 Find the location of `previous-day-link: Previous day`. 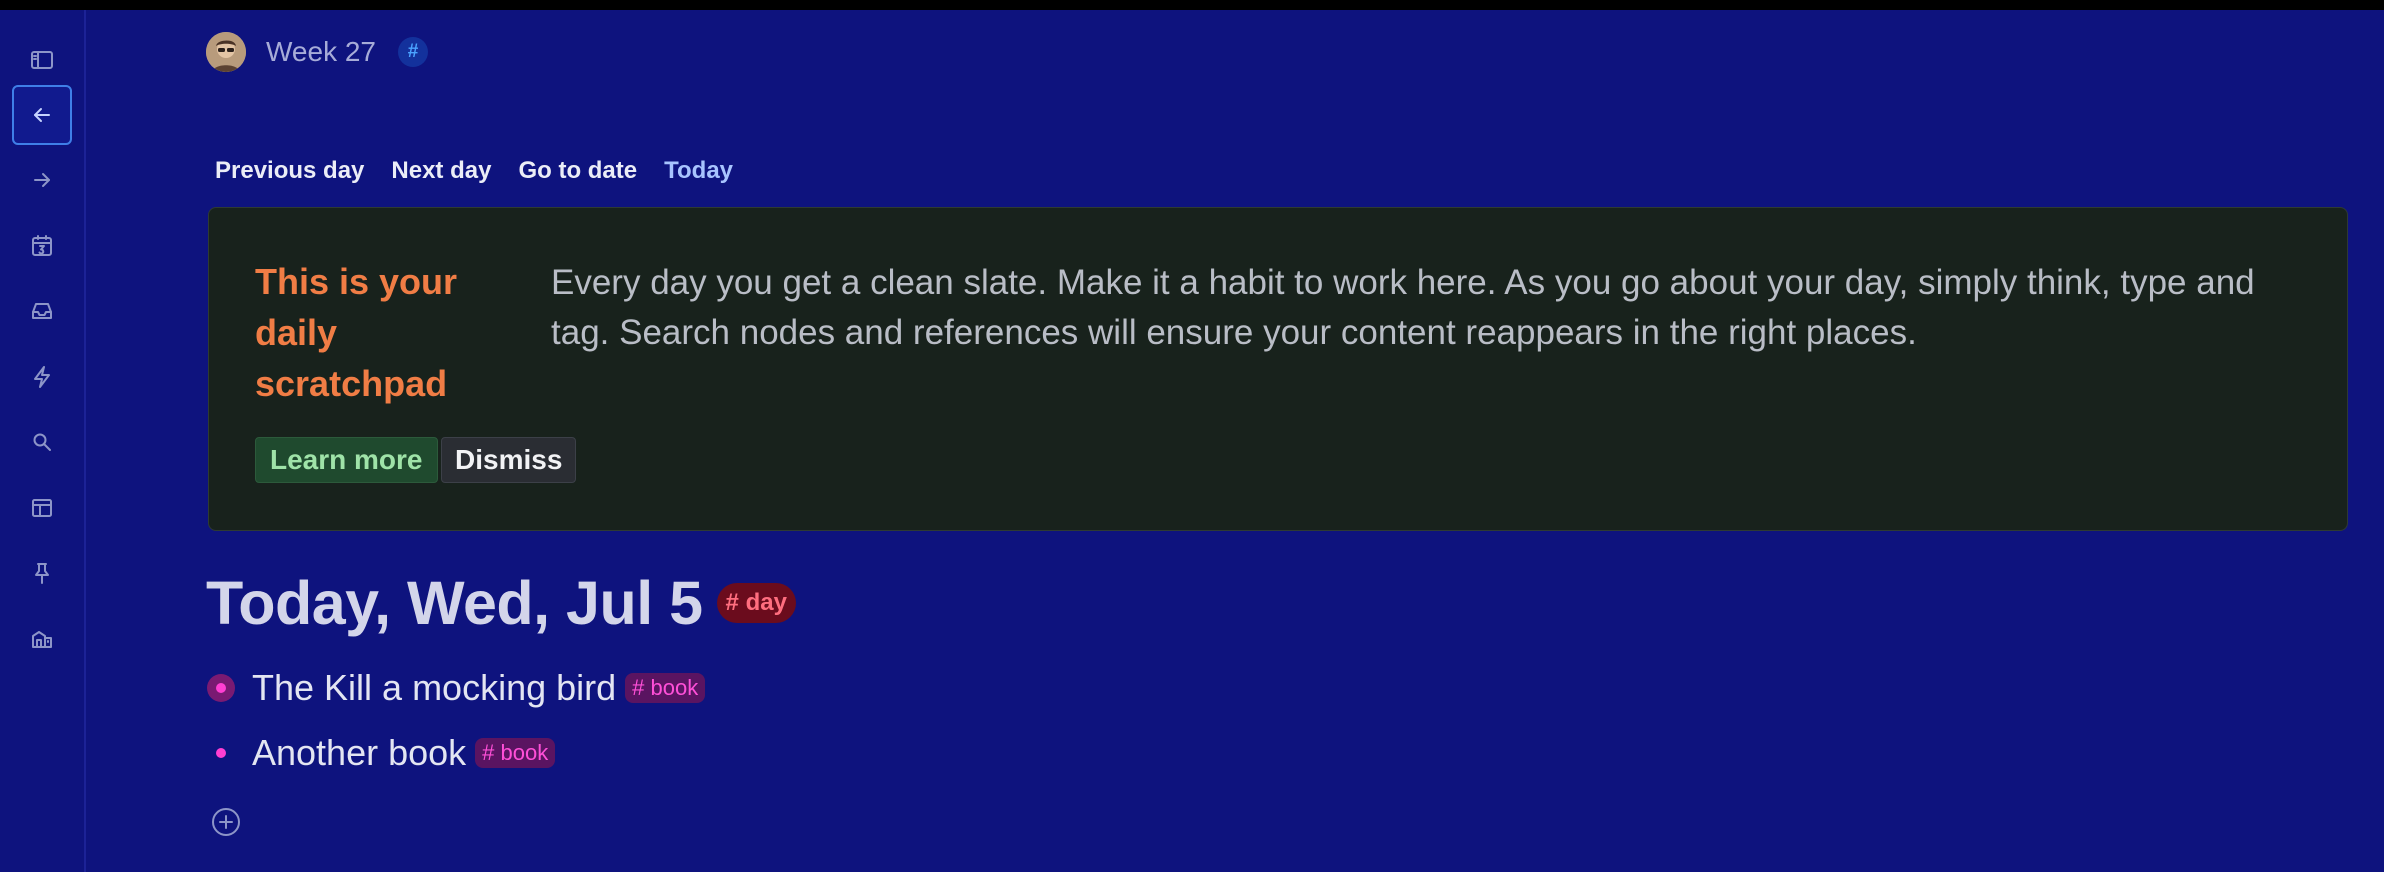

previous-day-link: Previous day is located at coordinates (289, 171).